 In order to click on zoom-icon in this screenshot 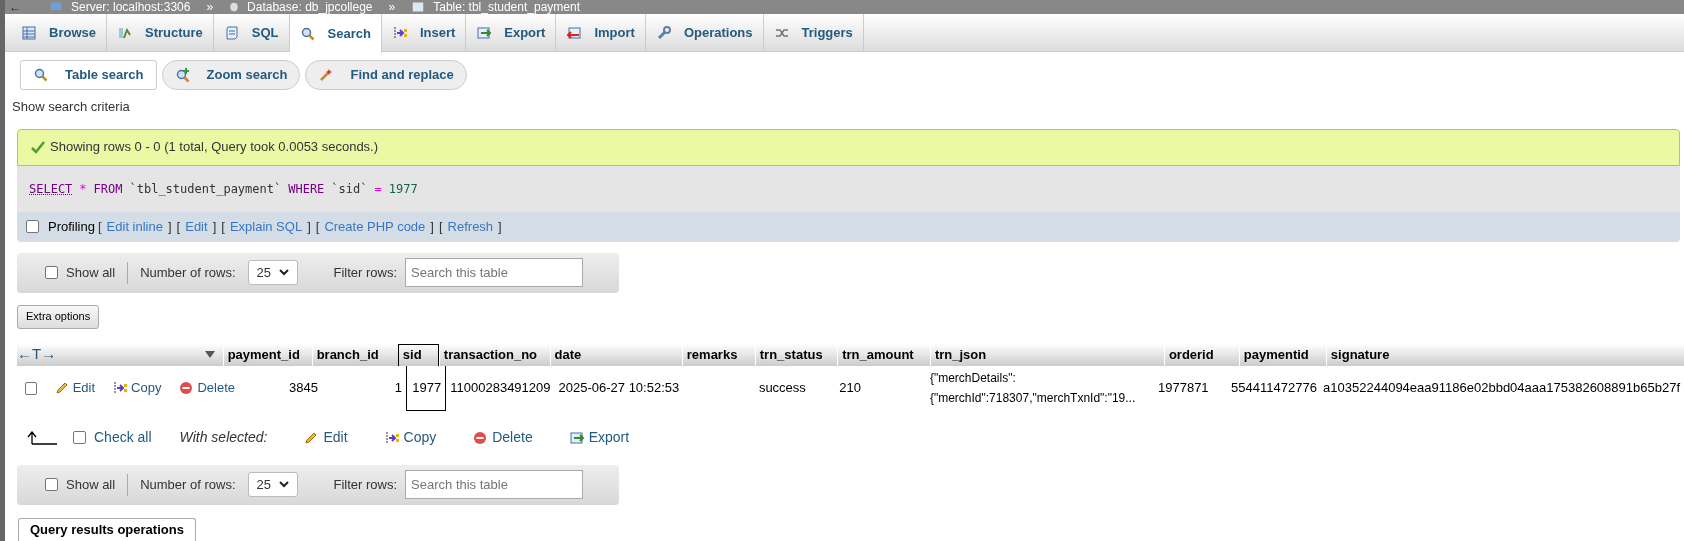, I will do `click(182, 75)`.